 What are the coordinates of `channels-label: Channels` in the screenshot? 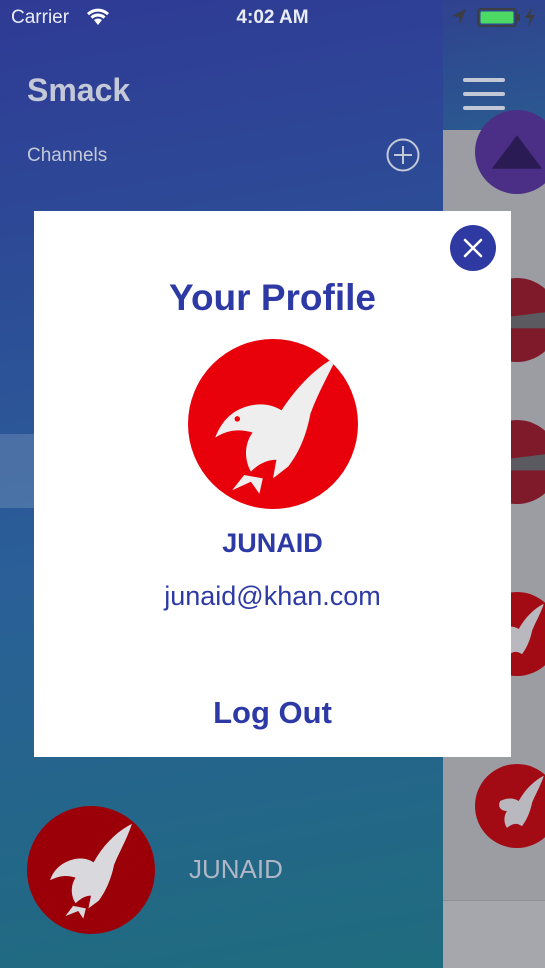 It's located at (67, 155).